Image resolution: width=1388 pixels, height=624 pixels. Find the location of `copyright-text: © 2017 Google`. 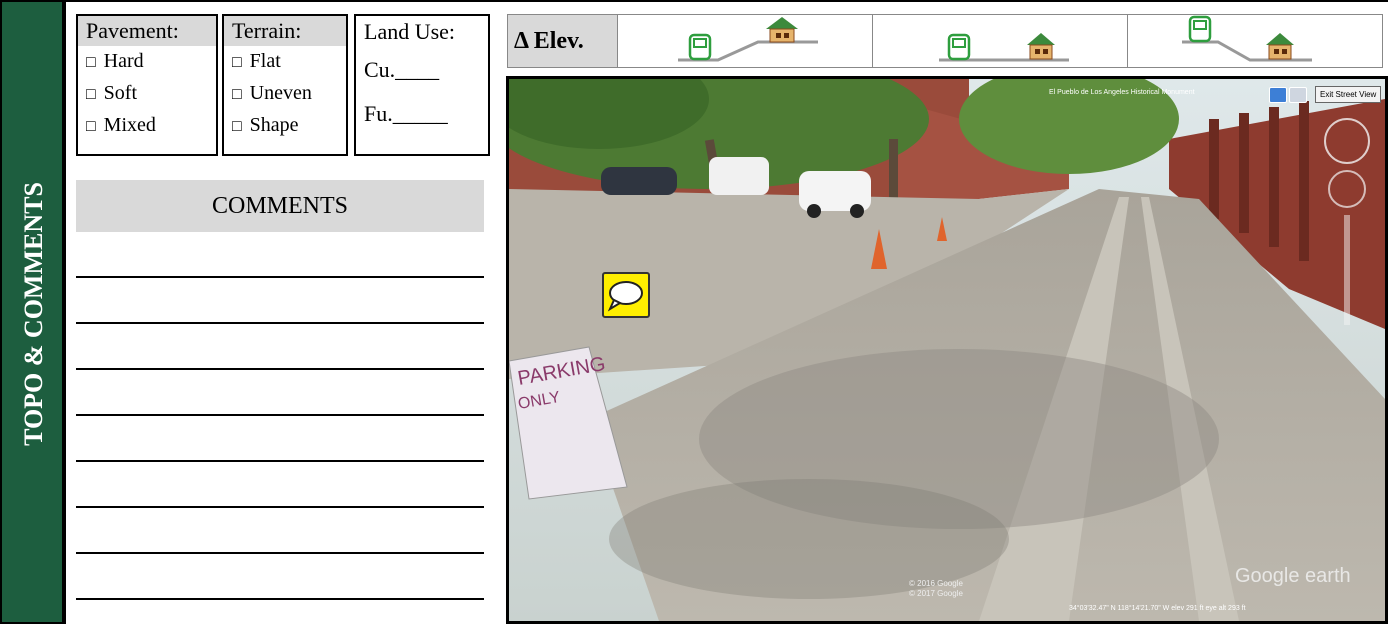

copyright-text: © 2017 Google is located at coordinates (936, 593).